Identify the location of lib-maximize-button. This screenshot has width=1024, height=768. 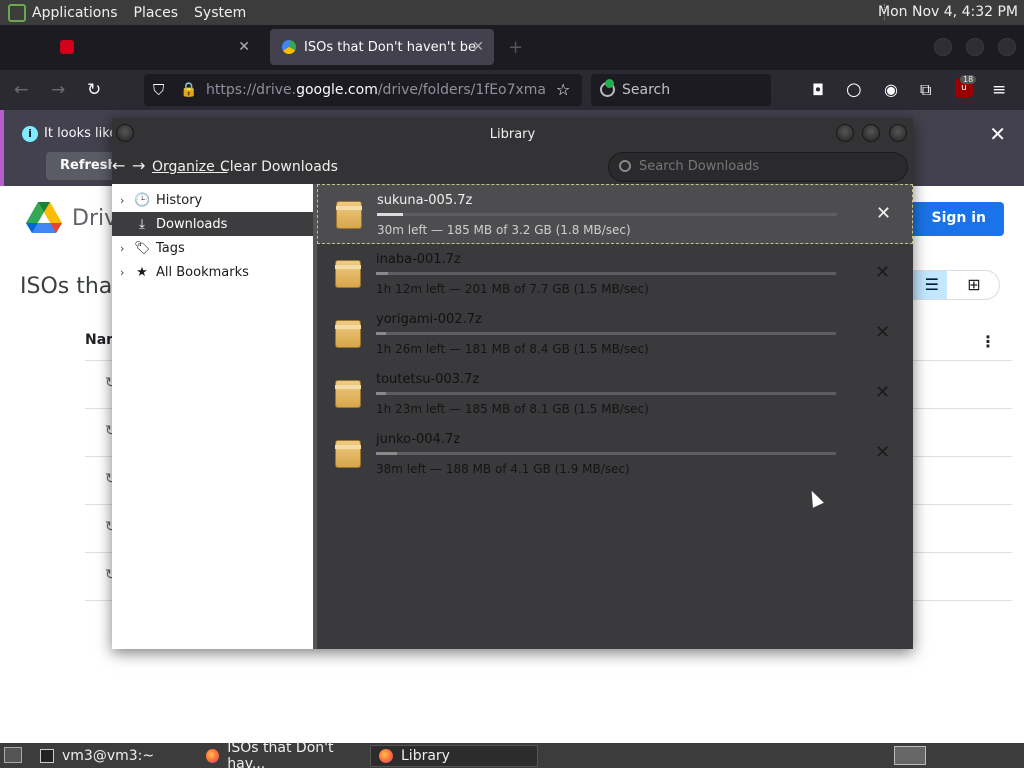
(871, 133).